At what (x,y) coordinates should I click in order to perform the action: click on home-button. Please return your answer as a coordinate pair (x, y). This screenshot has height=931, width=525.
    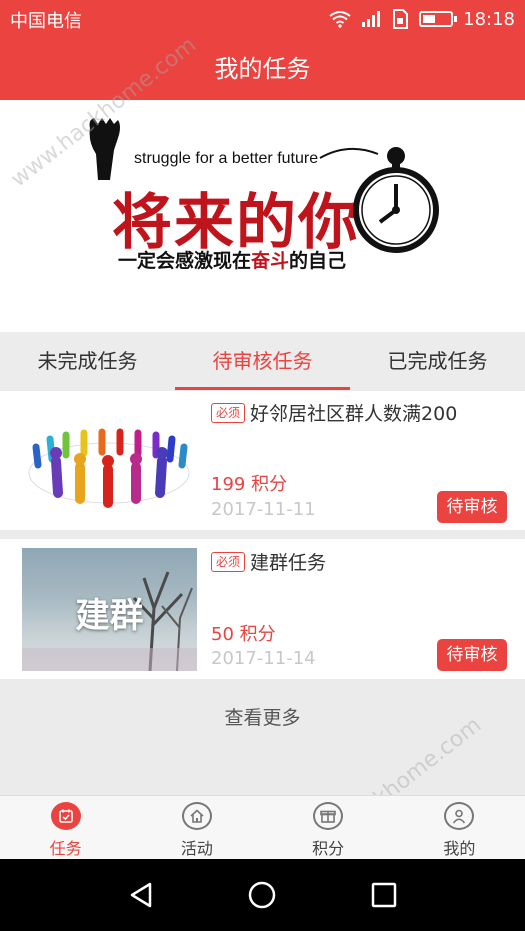
    Looking at the image, I should click on (262, 895).